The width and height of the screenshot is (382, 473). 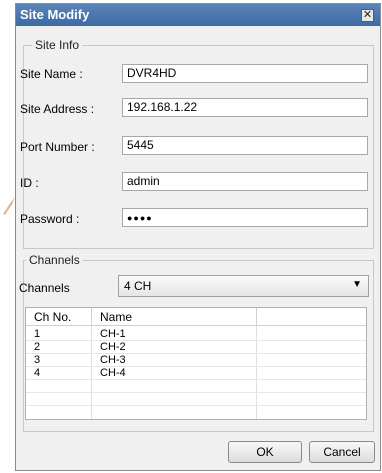 I want to click on ch-name-cell: CH-3, so click(x=113, y=360).